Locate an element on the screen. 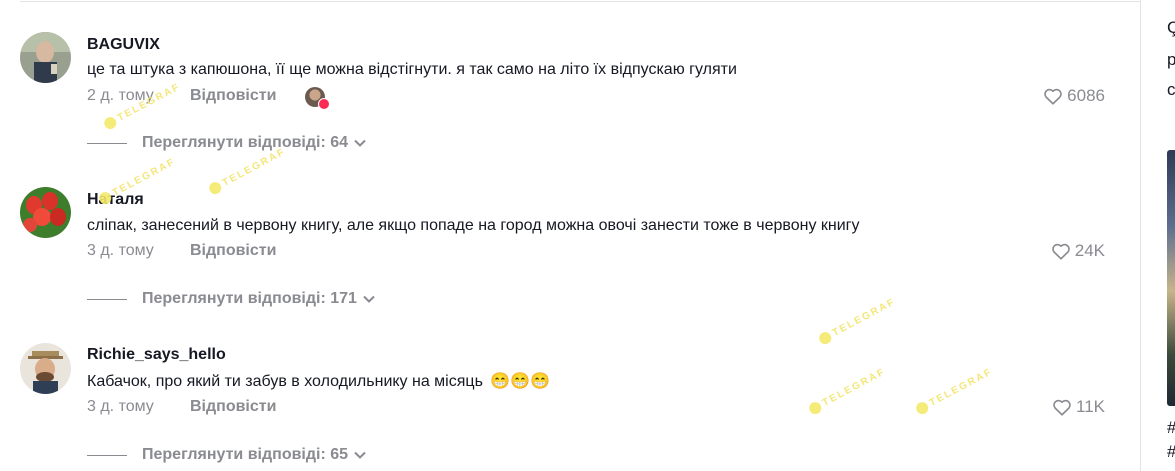  like-button: 11K is located at coordinates (1078, 407).